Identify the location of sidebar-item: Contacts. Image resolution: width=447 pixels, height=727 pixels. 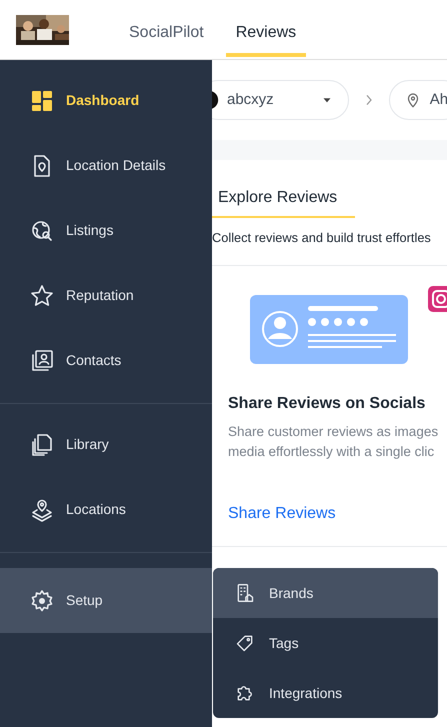
(106, 360).